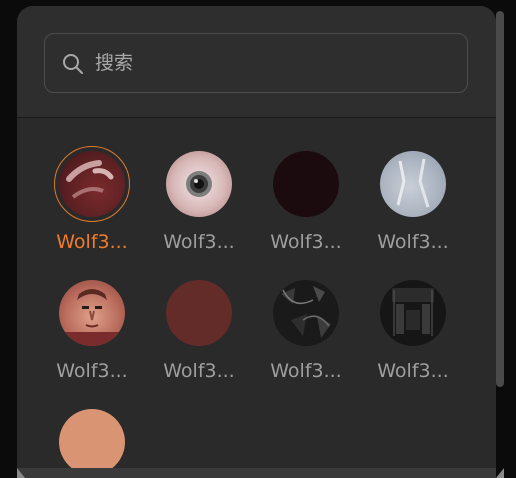  What do you see at coordinates (114, 63) in the screenshot?
I see `search-placeholder: 搜索` at bounding box center [114, 63].